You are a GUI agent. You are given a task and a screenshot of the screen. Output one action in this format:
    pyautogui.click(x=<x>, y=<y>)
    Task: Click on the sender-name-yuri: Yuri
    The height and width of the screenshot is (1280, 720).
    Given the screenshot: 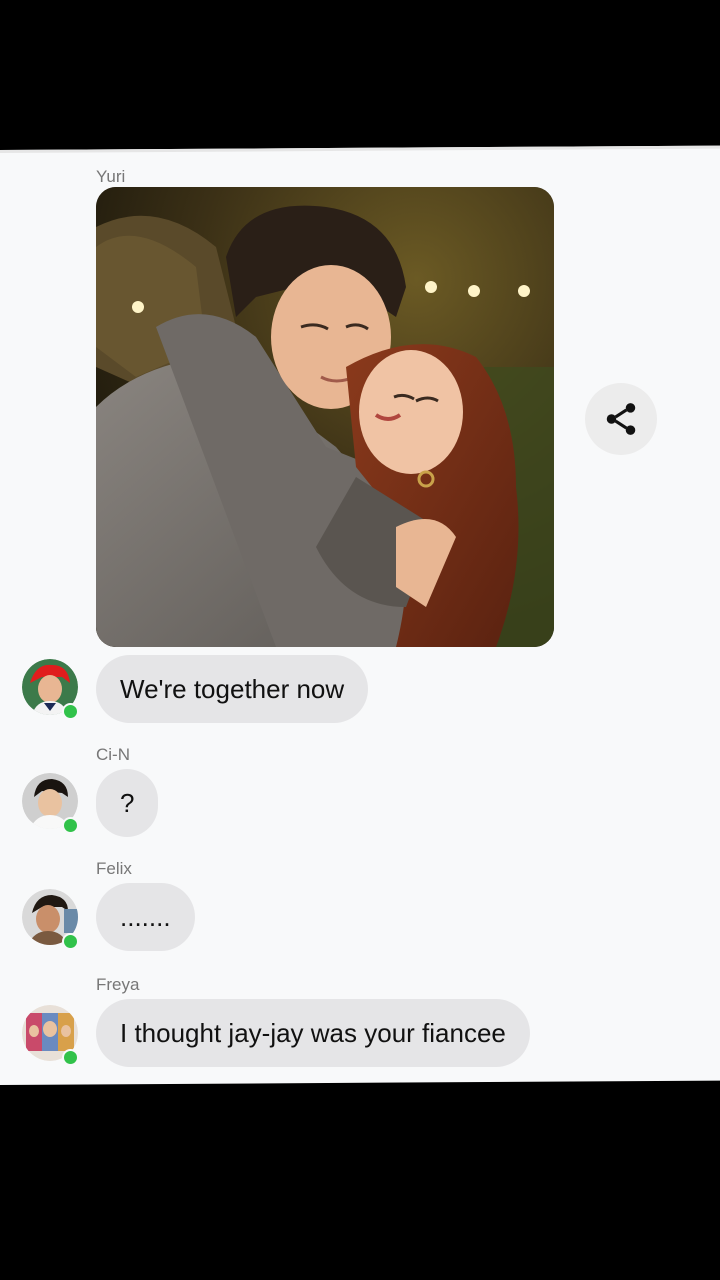 What is the action you would take?
    pyautogui.click(x=111, y=176)
    